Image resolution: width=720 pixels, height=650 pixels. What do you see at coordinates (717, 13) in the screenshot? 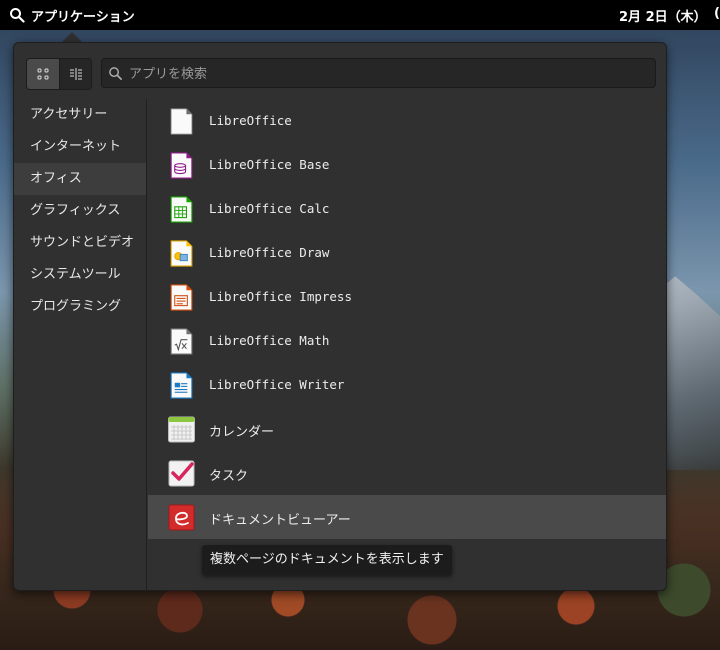
I see `clock-overflow: (` at bounding box center [717, 13].